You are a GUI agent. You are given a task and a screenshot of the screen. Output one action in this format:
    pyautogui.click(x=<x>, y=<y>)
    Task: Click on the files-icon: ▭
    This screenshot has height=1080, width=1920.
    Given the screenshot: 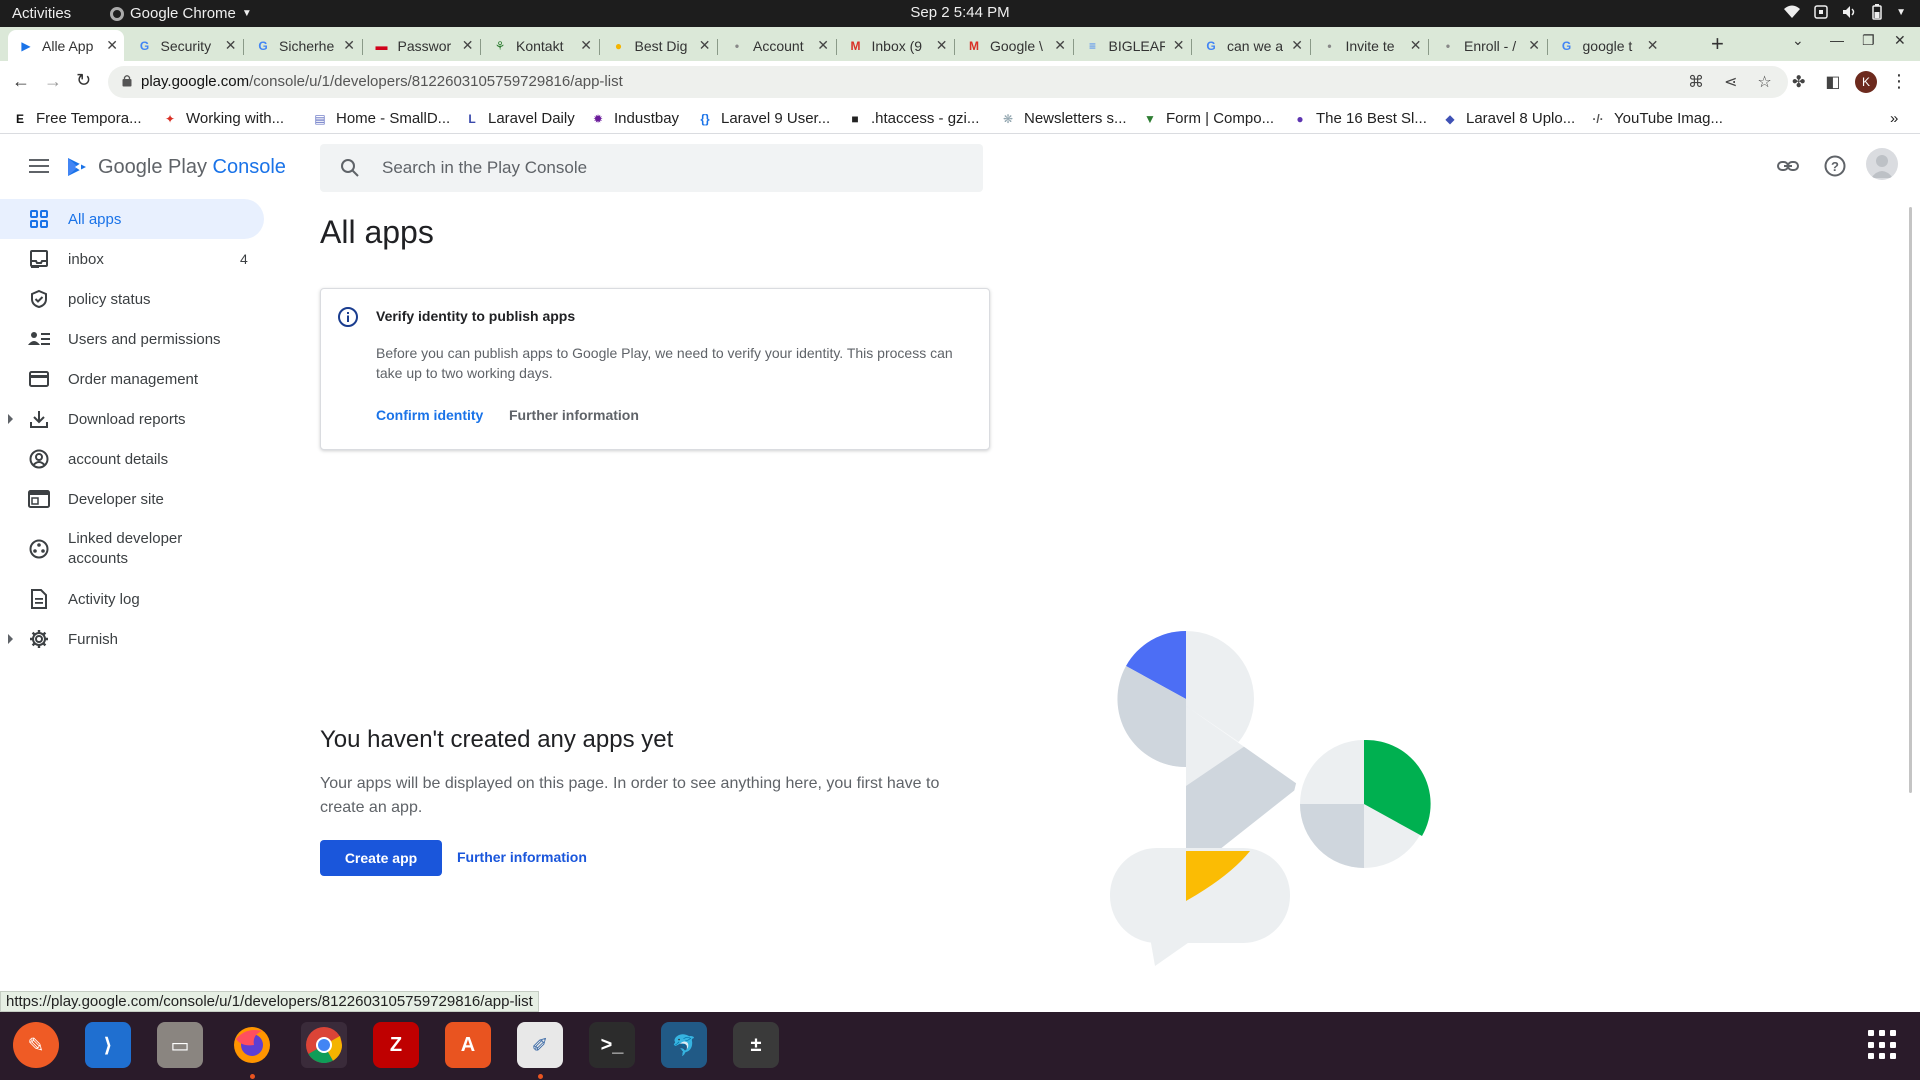 What is the action you would take?
    pyautogui.click(x=180, y=1045)
    